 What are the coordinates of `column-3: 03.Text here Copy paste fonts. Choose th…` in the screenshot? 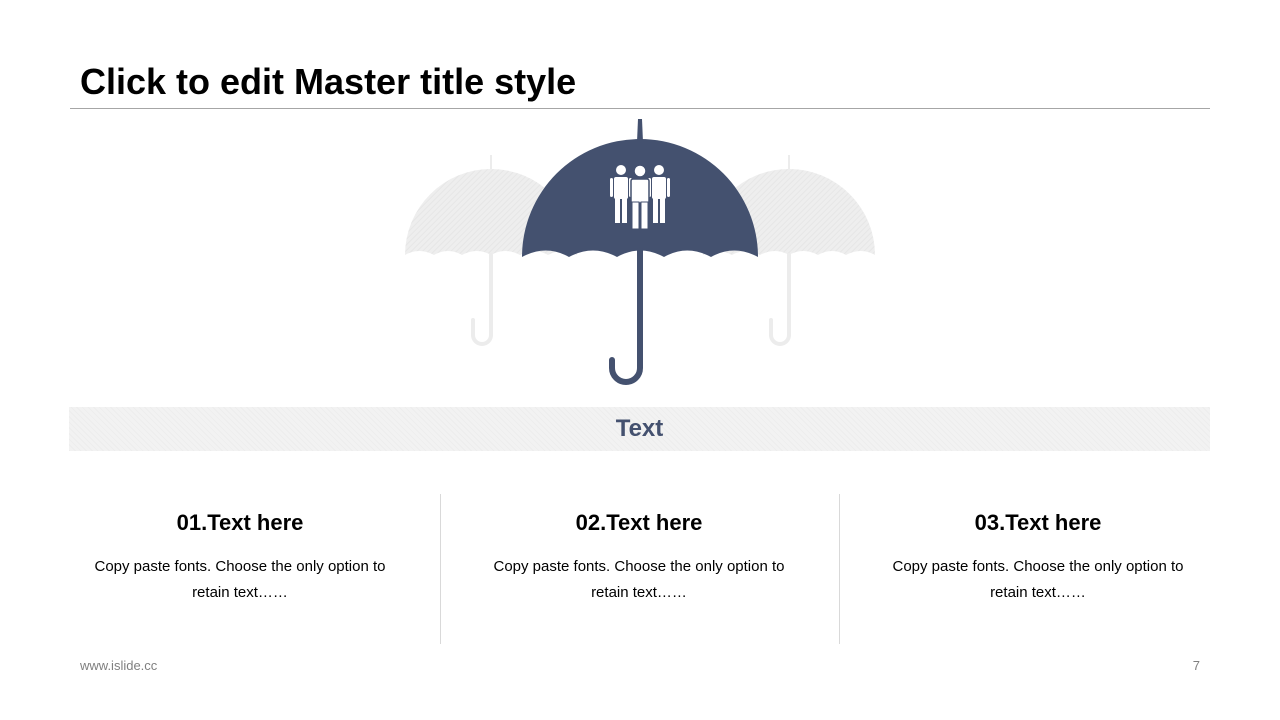 It's located at (1038, 569).